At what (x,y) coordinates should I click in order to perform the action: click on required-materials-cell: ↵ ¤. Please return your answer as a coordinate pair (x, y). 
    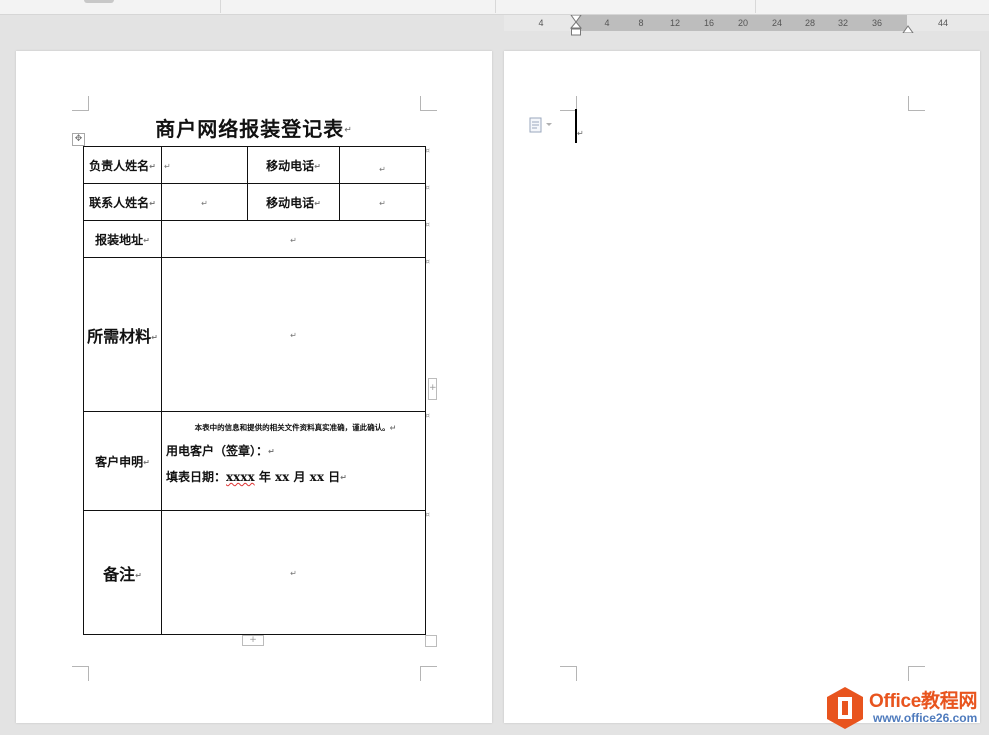
    Looking at the image, I should click on (295, 334).